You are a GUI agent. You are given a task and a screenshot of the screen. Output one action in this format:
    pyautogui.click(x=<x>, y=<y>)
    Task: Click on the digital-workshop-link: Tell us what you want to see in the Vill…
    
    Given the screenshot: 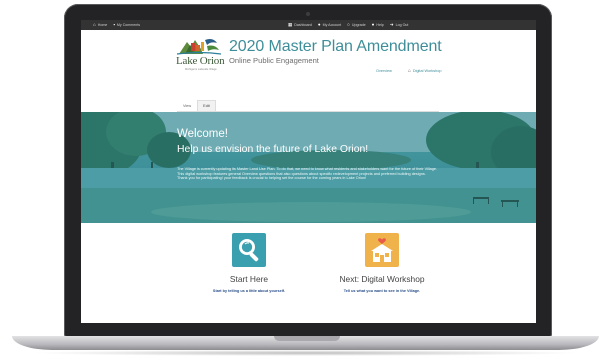 What is the action you would take?
    pyautogui.click(x=382, y=291)
    